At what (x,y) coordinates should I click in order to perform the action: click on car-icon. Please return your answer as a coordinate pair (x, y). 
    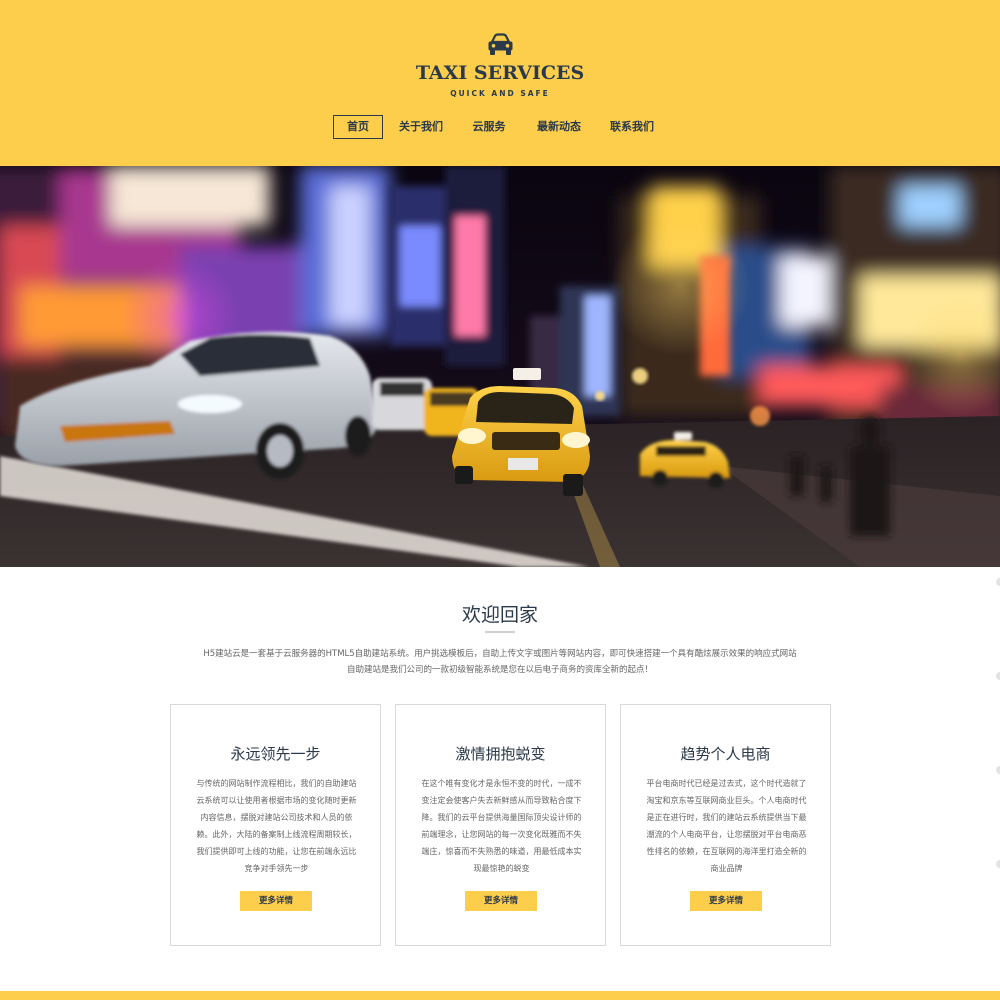
    Looking at the image, I should click on (500, 45).